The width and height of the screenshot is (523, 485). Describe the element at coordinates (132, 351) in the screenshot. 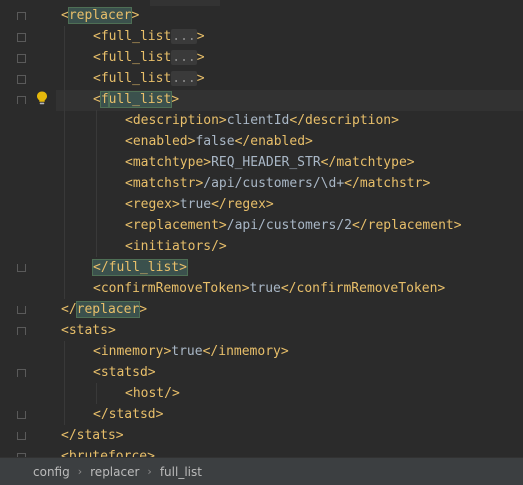

I see `xml-tag: <inmemory>` at that location.